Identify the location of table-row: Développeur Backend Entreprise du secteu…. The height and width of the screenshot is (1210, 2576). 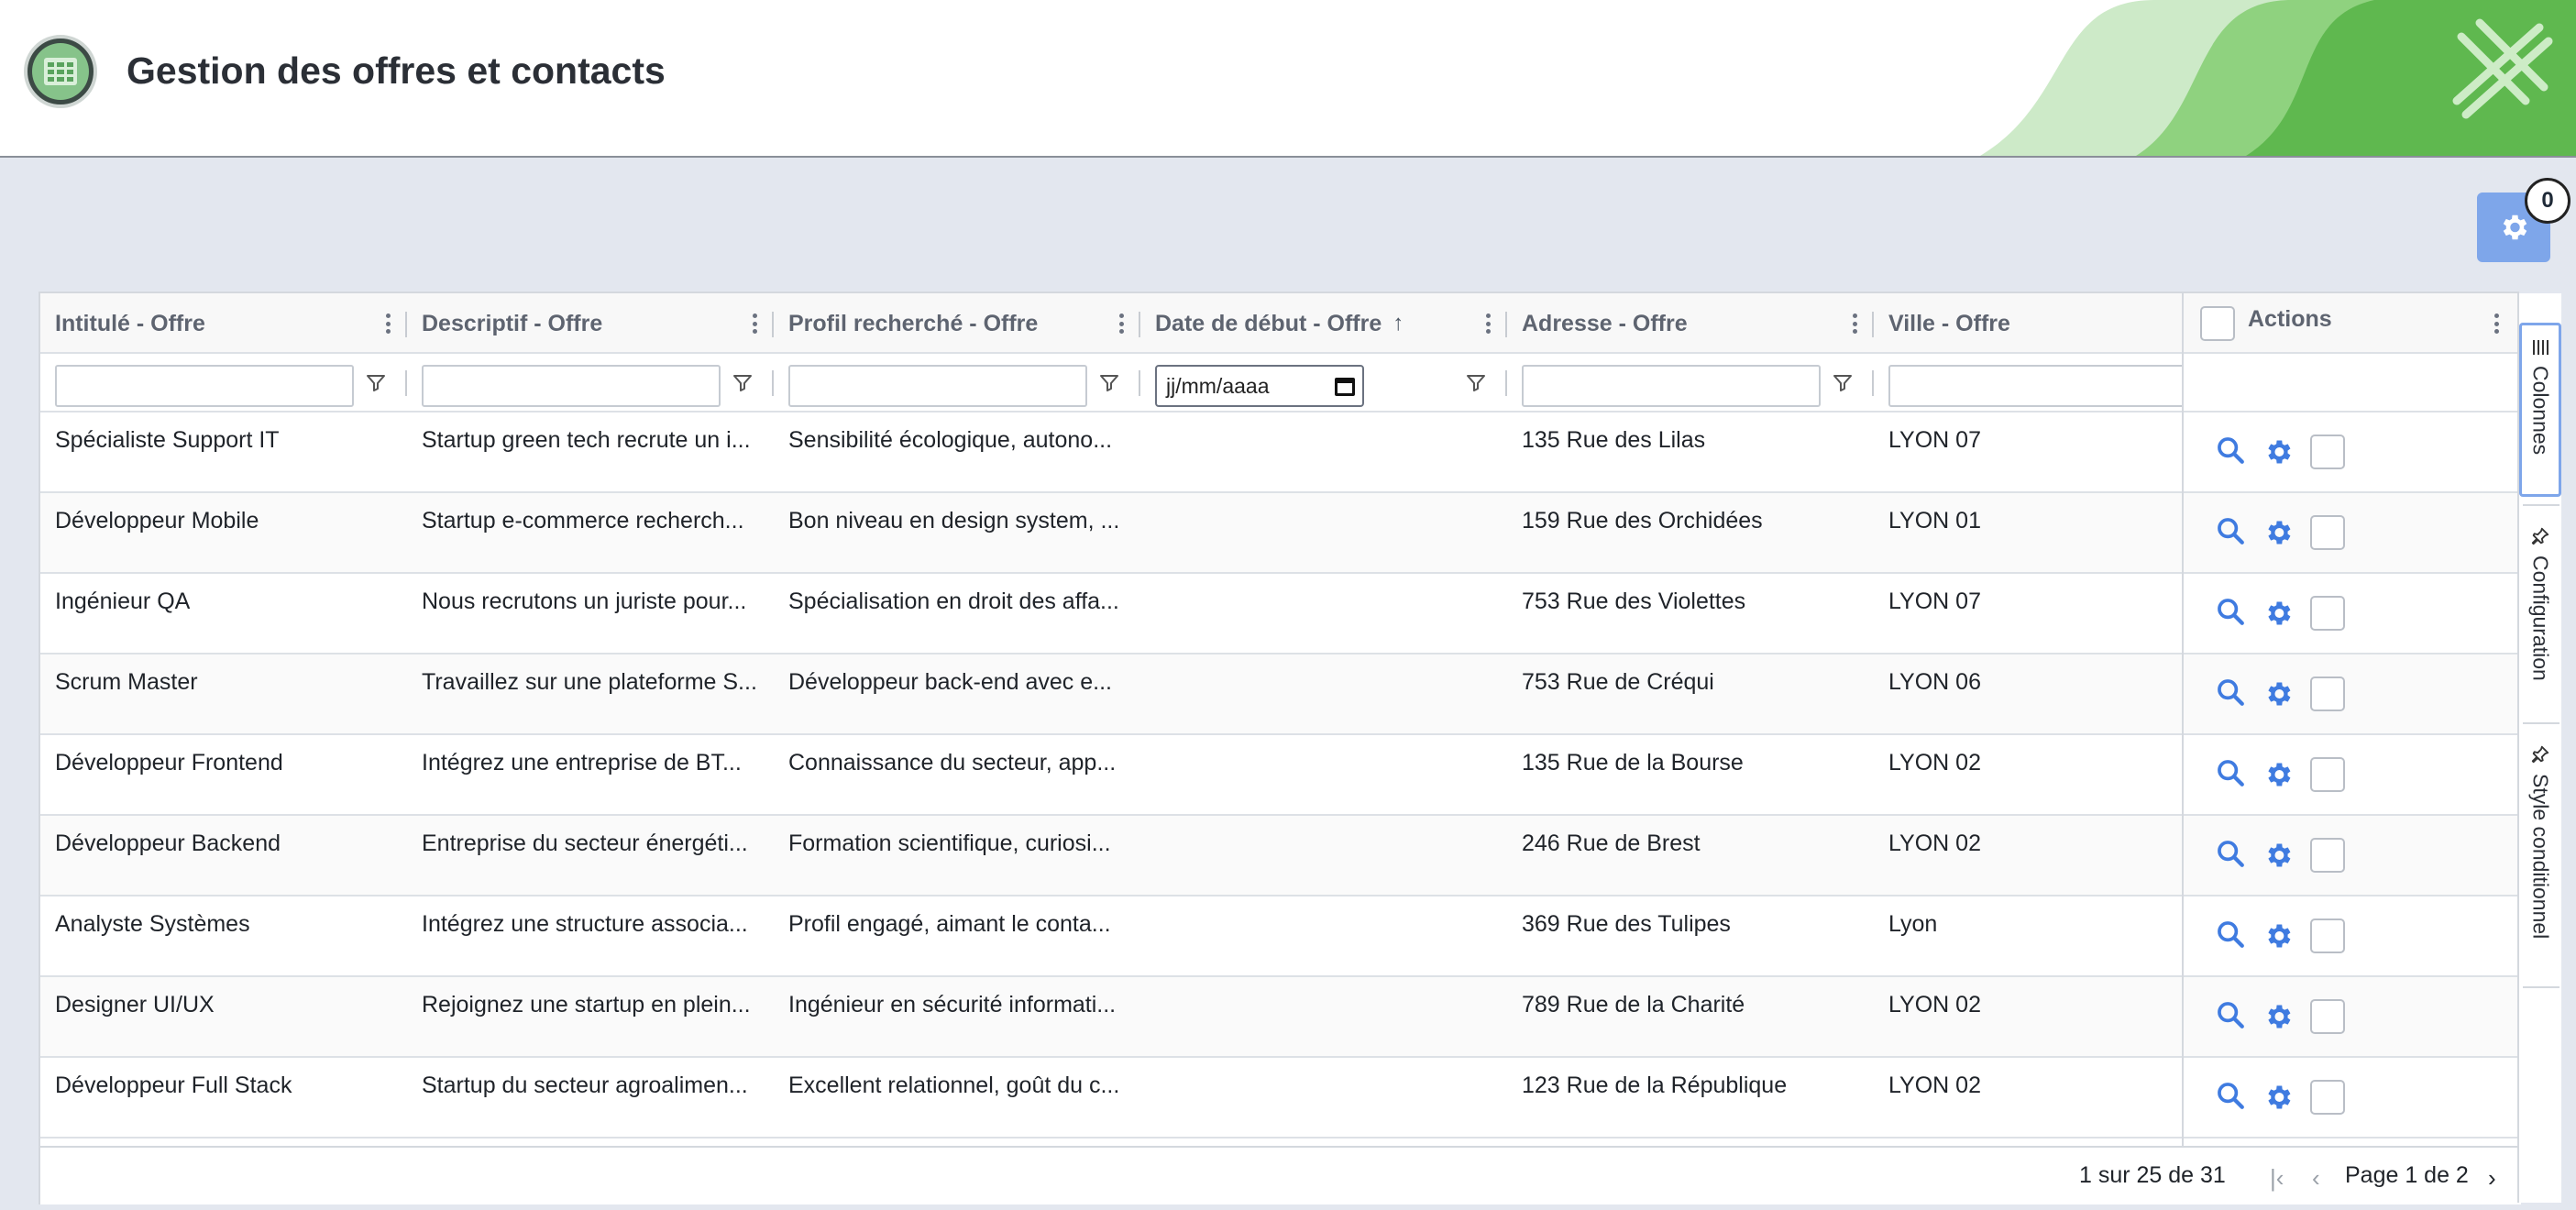
(1111, 856).